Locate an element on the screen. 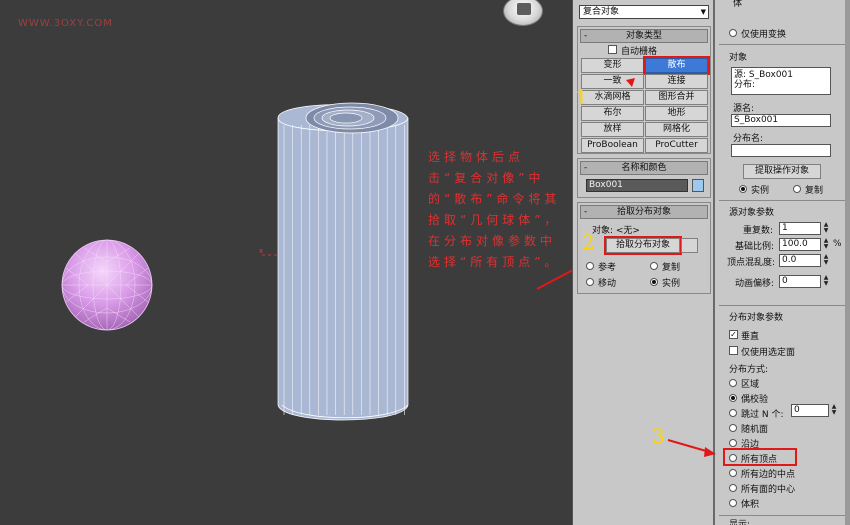 Image resolution: width=850 pixels, height=525 pixels. operands-list: 源: S_Box001 分布: is located at coordinates (781, 81).